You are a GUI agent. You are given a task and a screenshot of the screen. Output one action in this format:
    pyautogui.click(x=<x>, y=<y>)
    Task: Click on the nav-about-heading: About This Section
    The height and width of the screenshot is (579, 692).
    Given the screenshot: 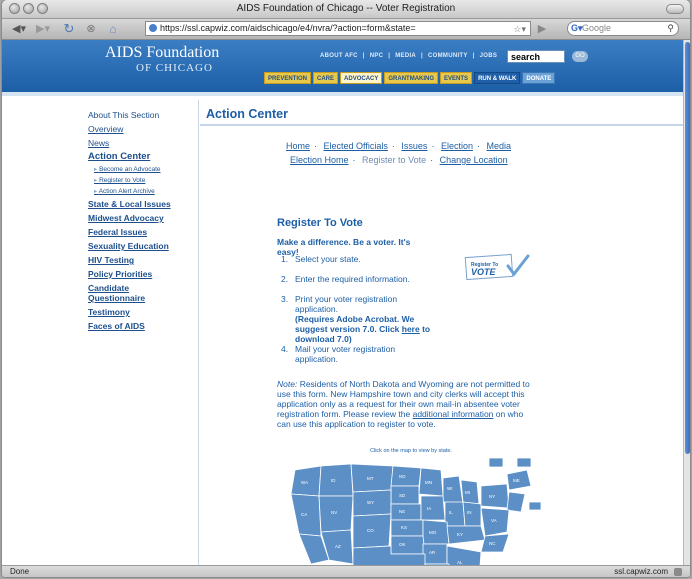 What is the action you would take?
    pyautogui.click(x=124, y=115)
    